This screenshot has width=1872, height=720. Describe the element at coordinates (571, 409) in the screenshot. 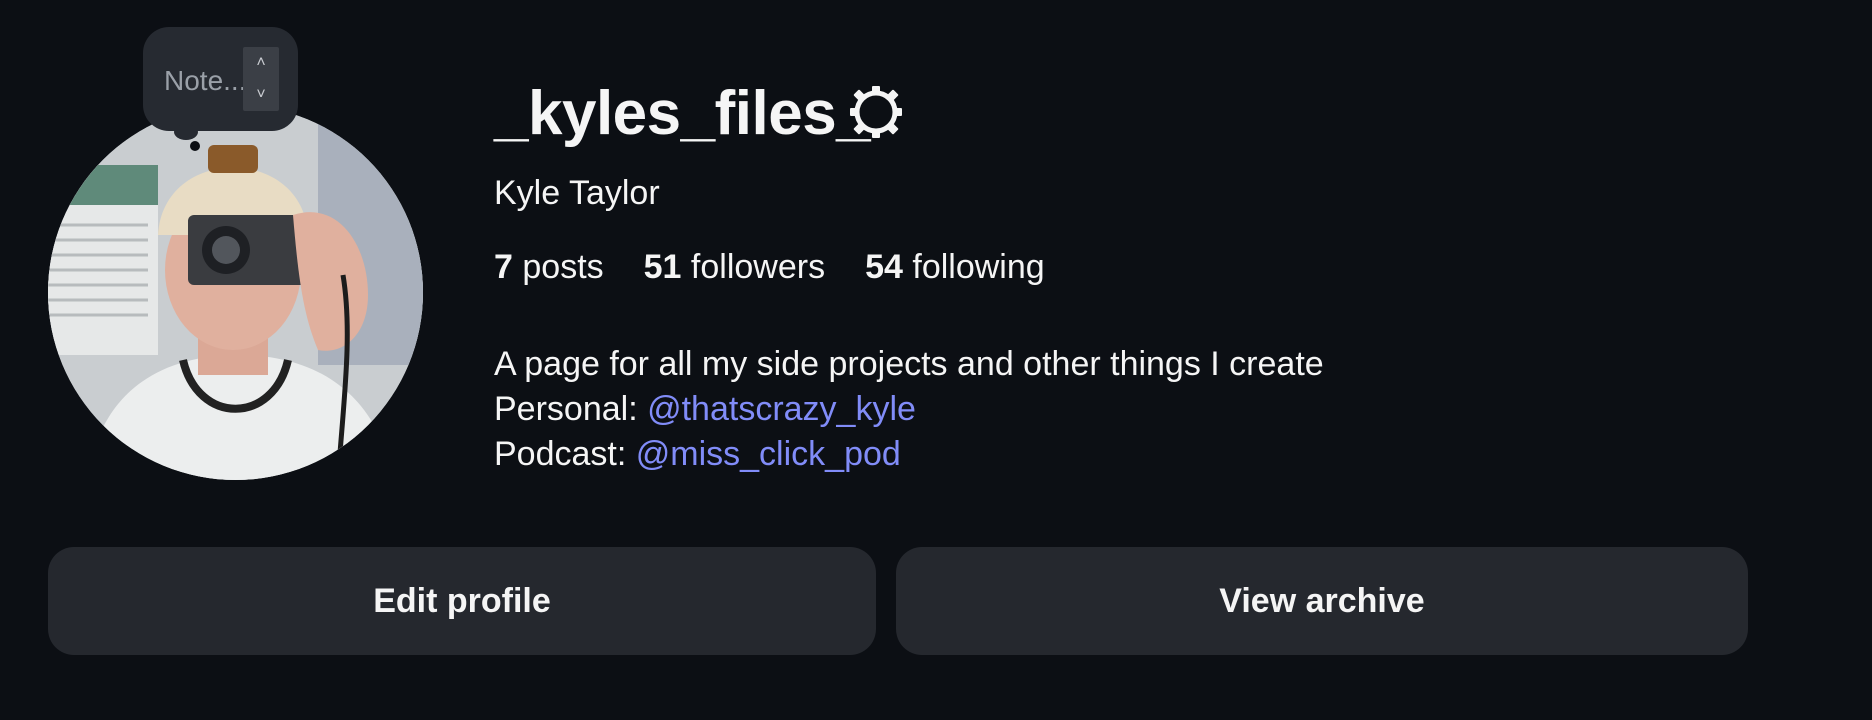

I see `personal-label: Personal:` at that location.